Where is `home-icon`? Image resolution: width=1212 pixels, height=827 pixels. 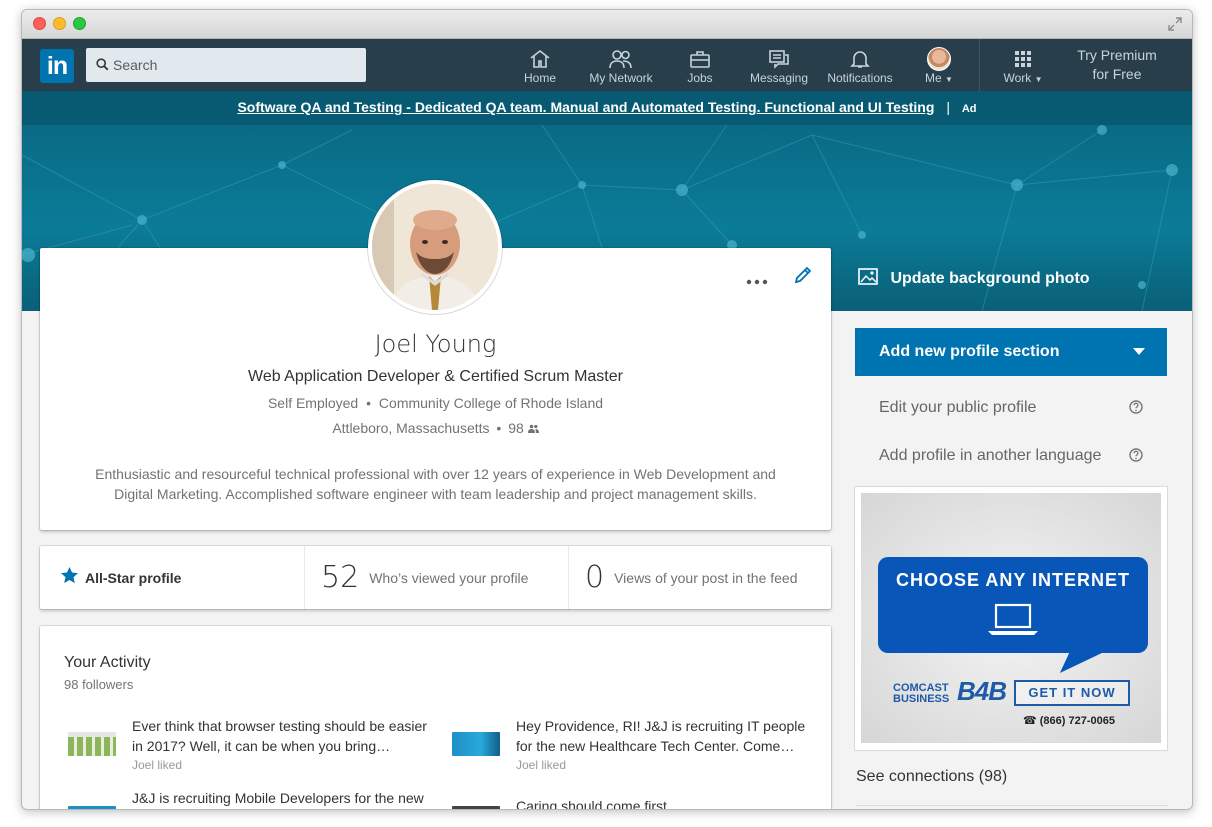 home-icon is located at coordinates (540, 60).